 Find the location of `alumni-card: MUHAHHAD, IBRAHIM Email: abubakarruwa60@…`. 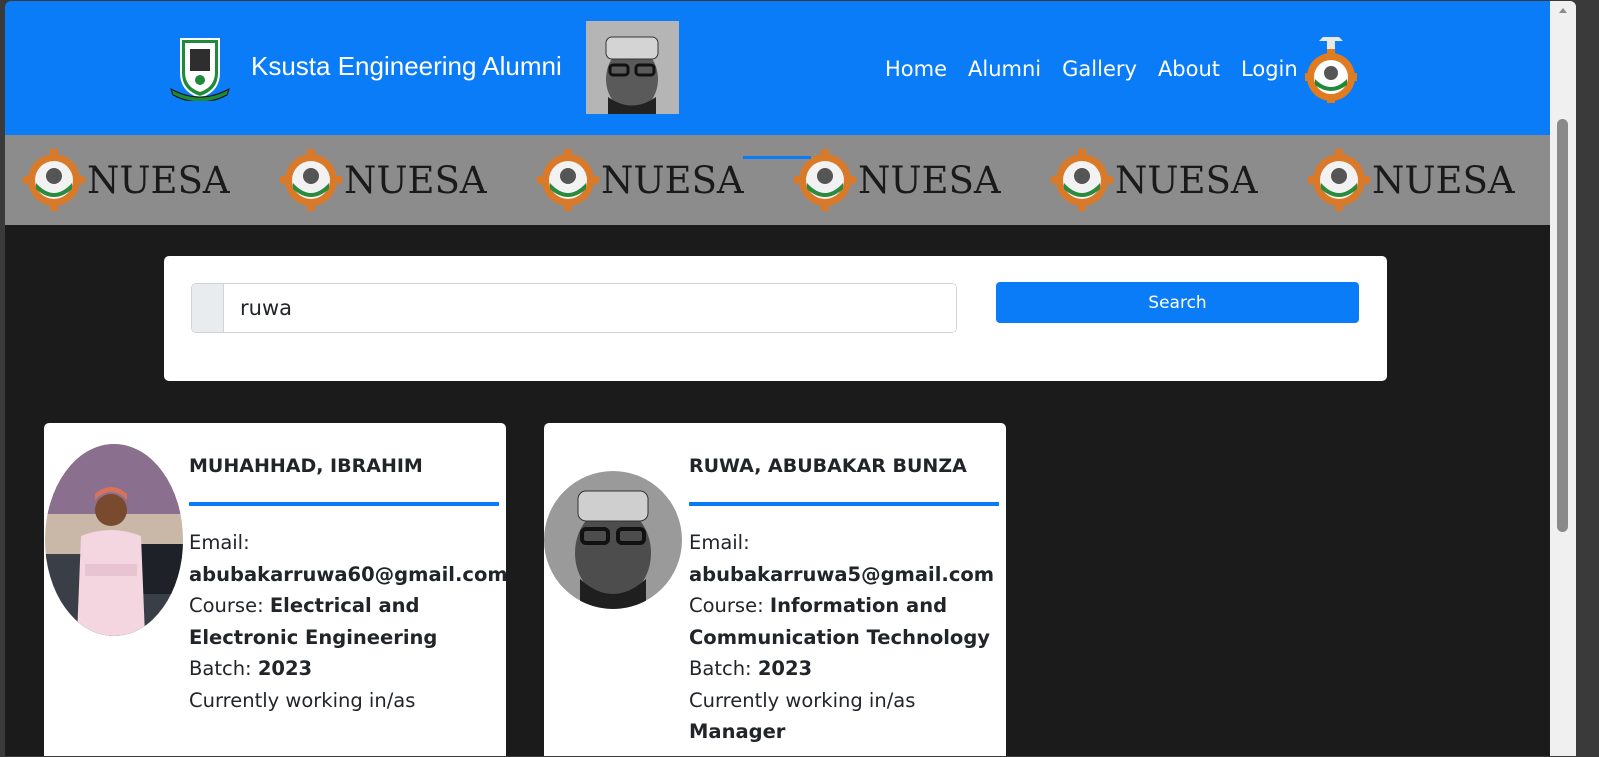

alumni-card: MUHAHHAD, IBRAHIM Email: abubakarruwa60@… is located at coordinates (275, 589).